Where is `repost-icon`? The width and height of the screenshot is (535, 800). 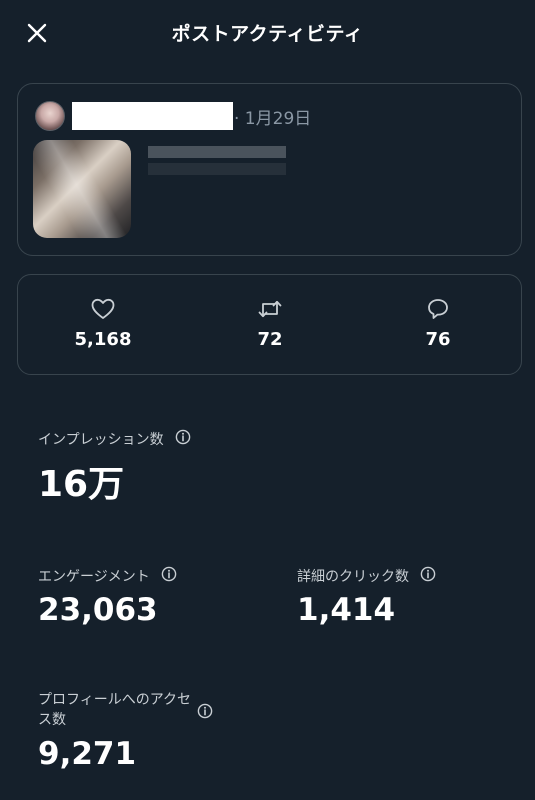
repost-icon is located at coordinates (270, 309).